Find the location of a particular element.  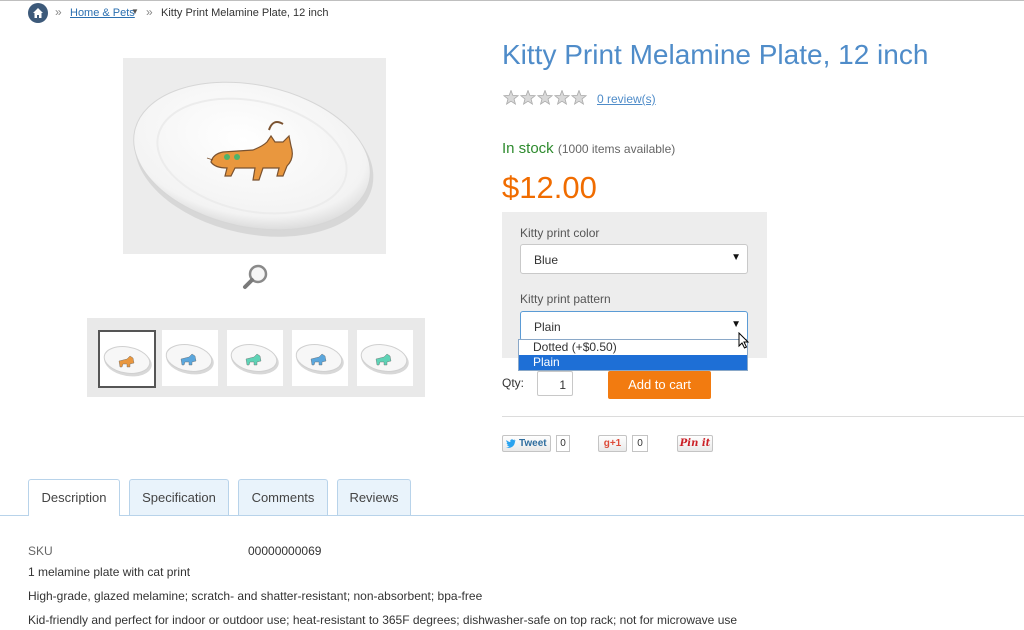

gplus-label: +1 is located at coordinates (615, 443).